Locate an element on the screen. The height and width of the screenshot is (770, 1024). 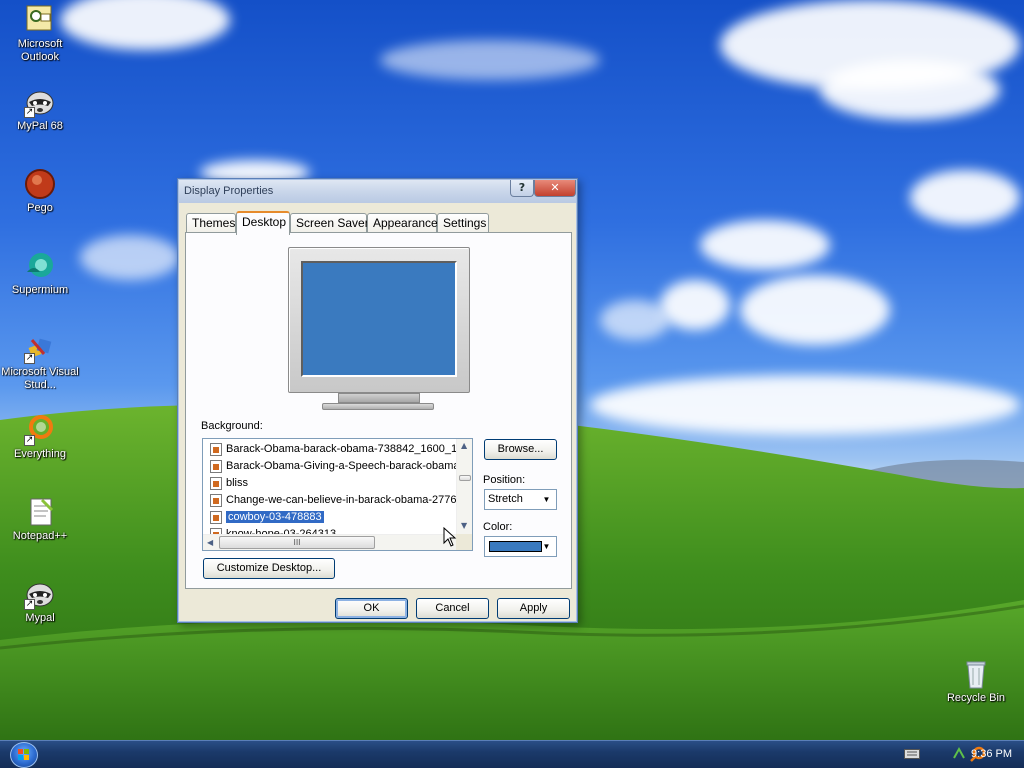
desktop-icon-recycle-bin: Recycle Bin is located at coordinates (976, 681).